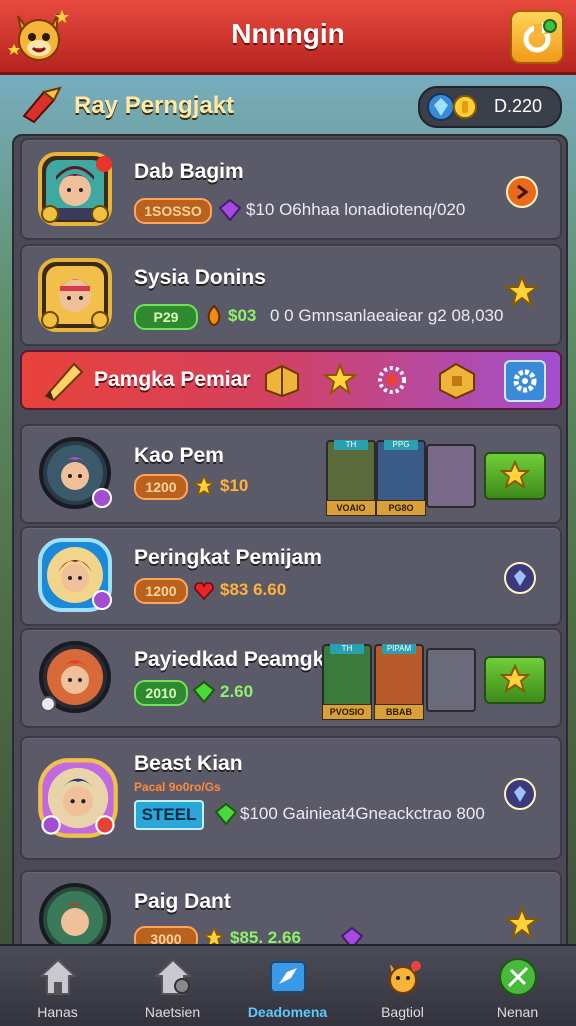 The width and height of the screenshot is (576, 1026). What do you see at coordinates (347, 712) in the screenshot?
I see `card-label: PVOSIO` at bounding box center [347, 712].